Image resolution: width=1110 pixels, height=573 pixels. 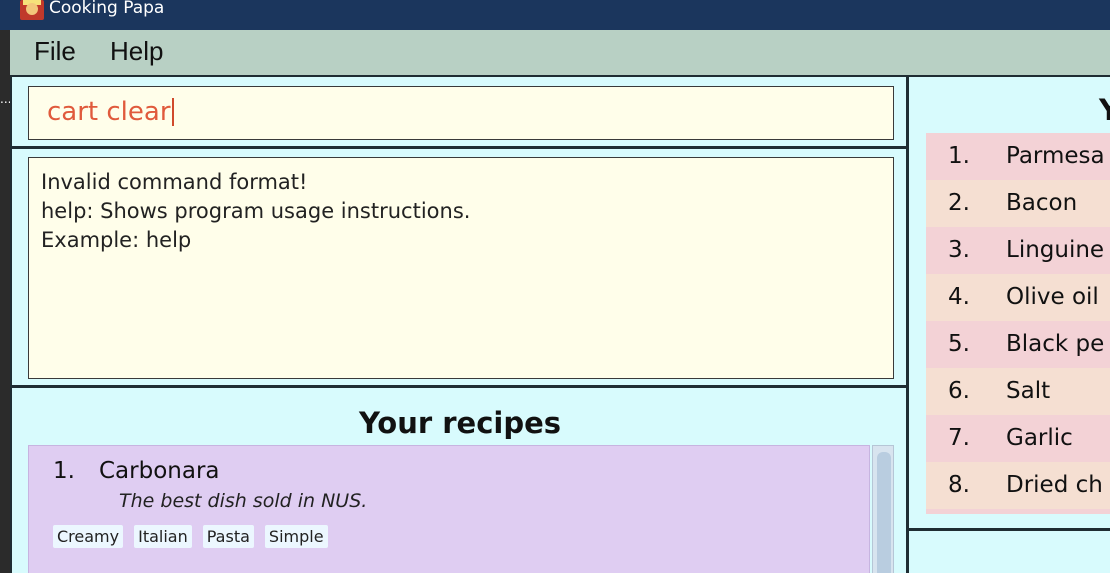 What do you see at coordinates (884, 512) in the screenshot?
I see `scroll-thumb` at bounding box center [884, 512].